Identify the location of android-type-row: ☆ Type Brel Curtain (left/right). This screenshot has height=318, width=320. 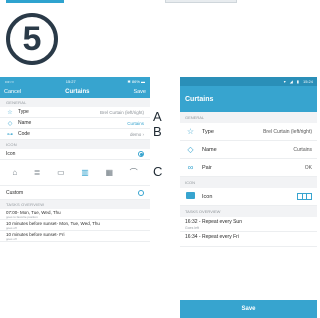
(248, 132).